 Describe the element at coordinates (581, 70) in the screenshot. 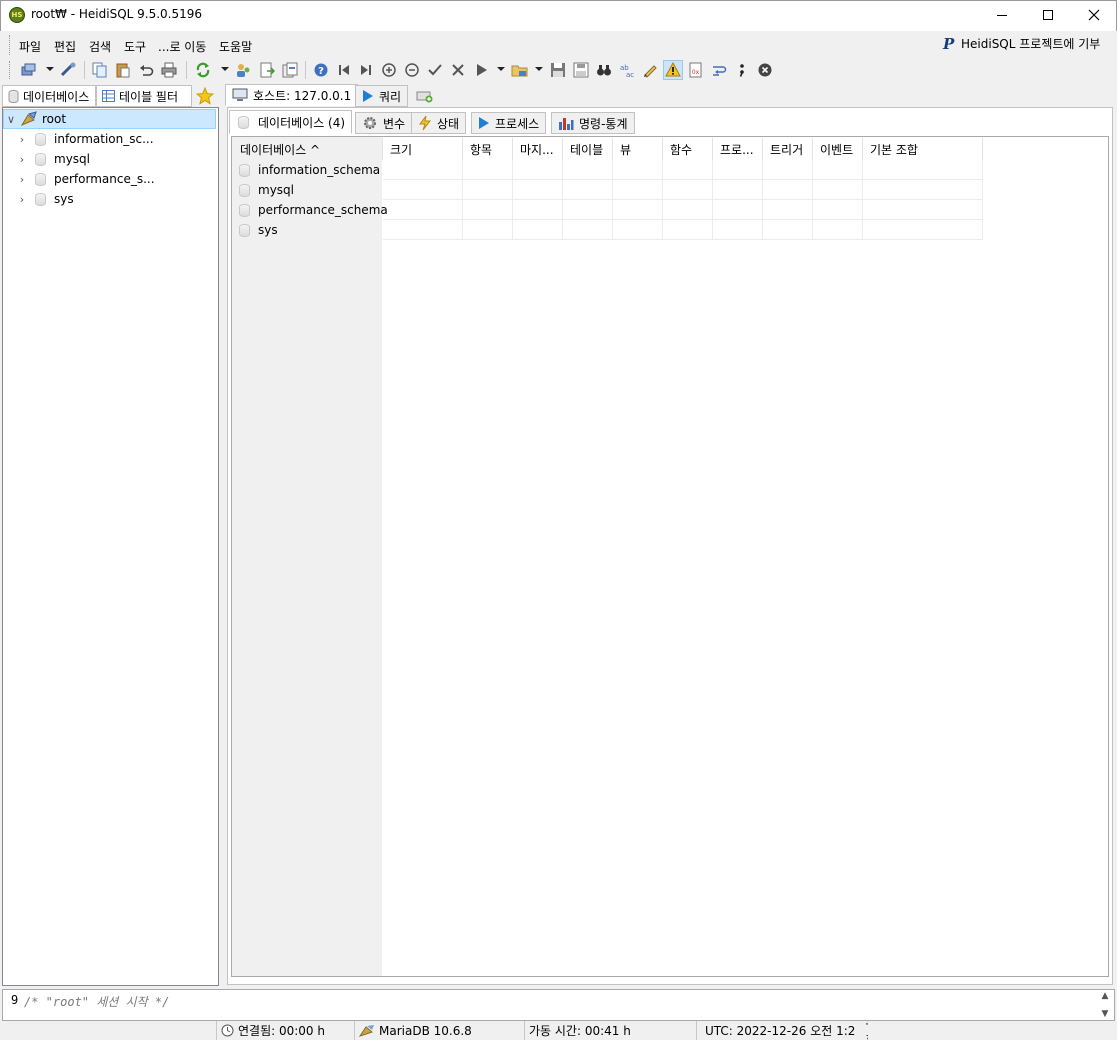

I see `save-as-icon` at that location.